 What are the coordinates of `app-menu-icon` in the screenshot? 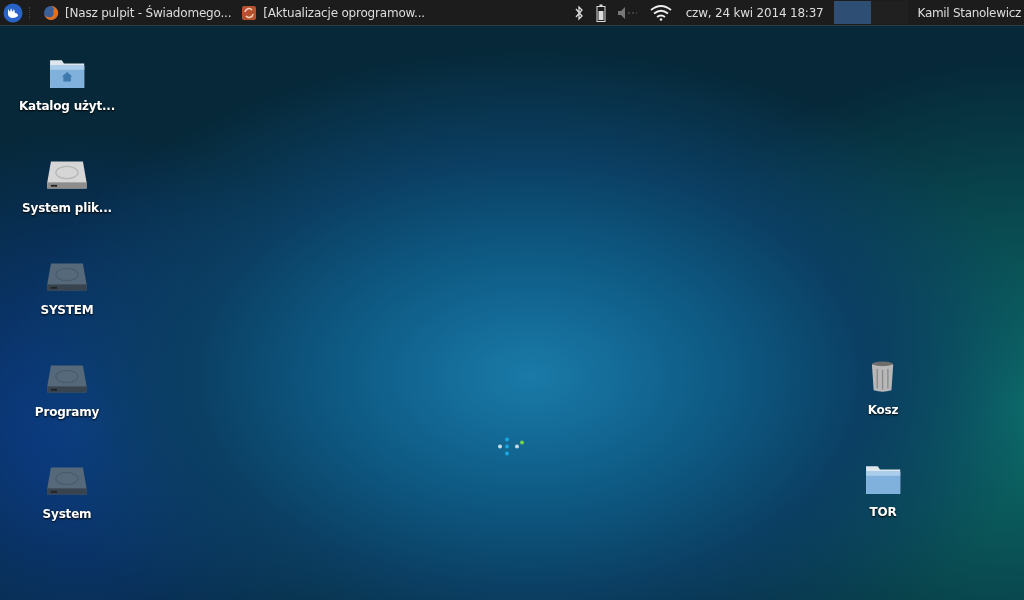 It's located at (13, 12).